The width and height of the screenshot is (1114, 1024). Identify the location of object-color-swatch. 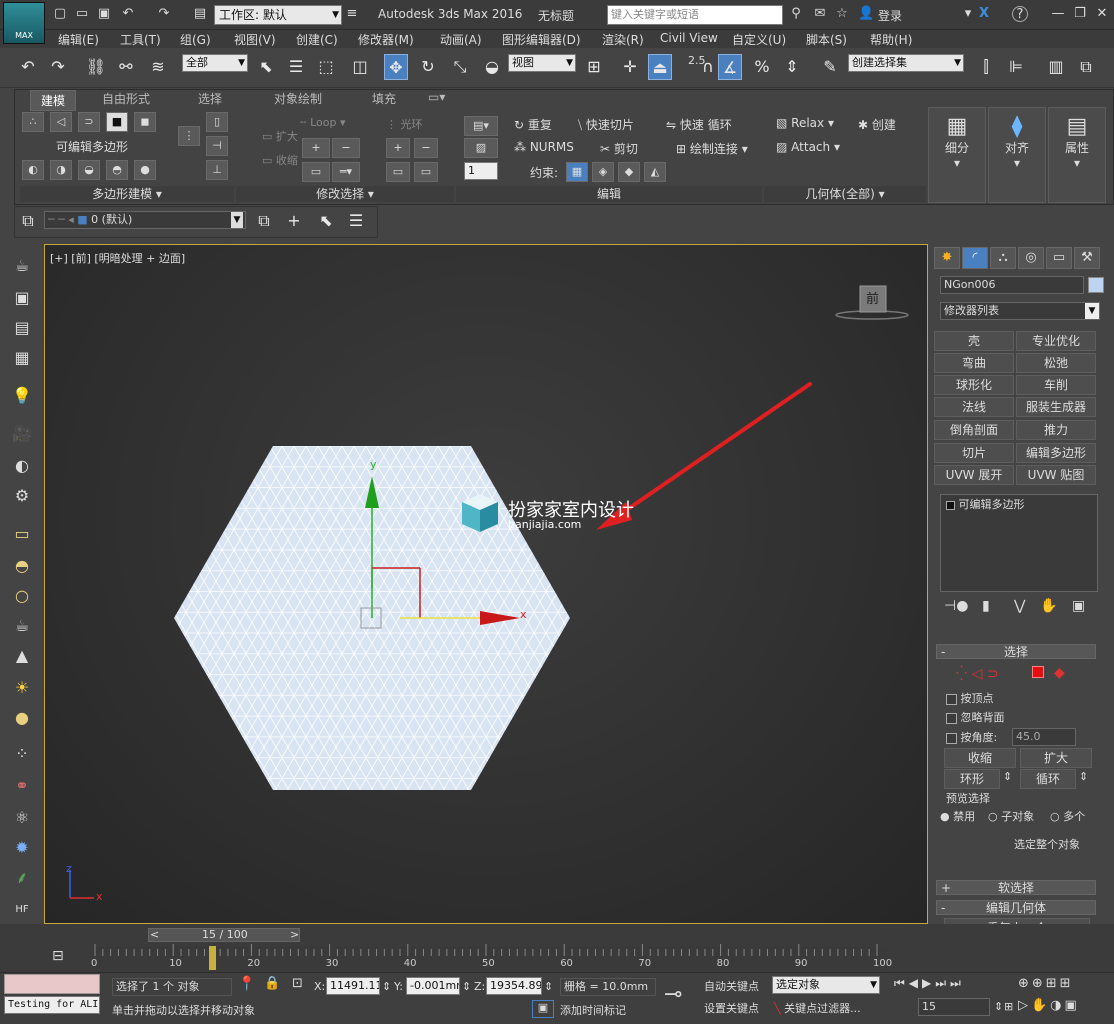
(1096, 285).